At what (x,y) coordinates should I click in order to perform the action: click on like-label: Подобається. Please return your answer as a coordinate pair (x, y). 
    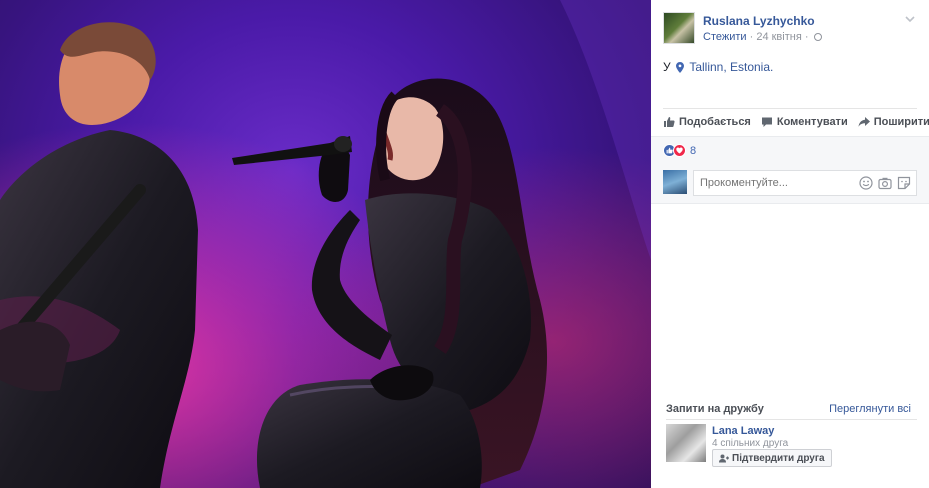
    Looking at the image, I should click on (715, 122).